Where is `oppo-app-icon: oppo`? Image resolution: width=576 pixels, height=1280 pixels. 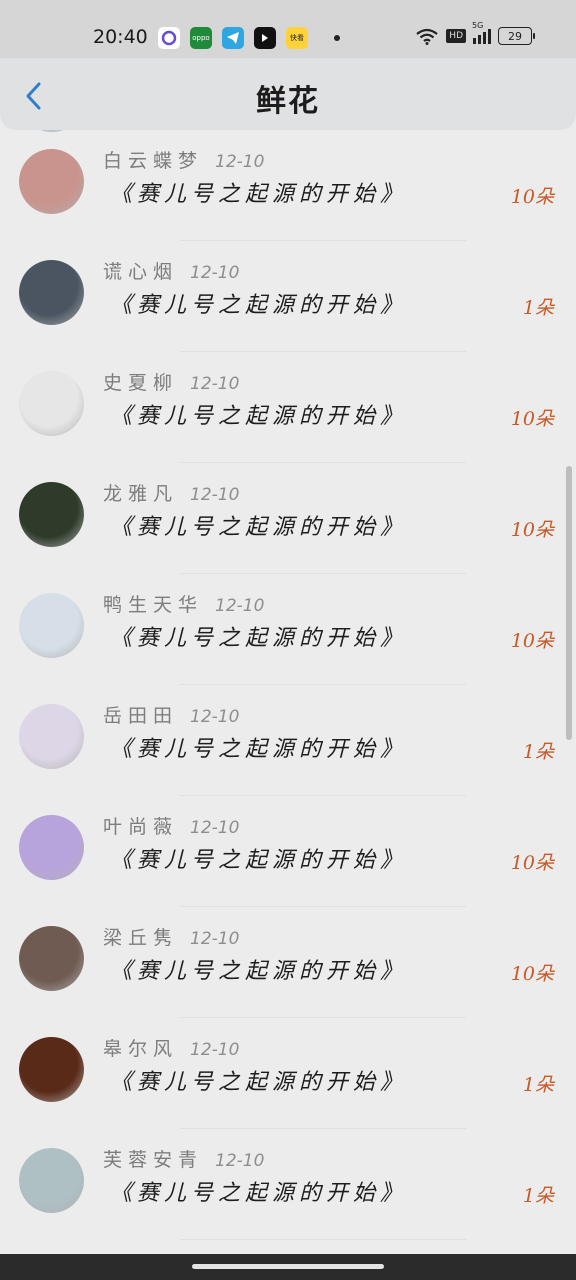
oppo-app-icon: oppo is located at coordinates (201, 38).